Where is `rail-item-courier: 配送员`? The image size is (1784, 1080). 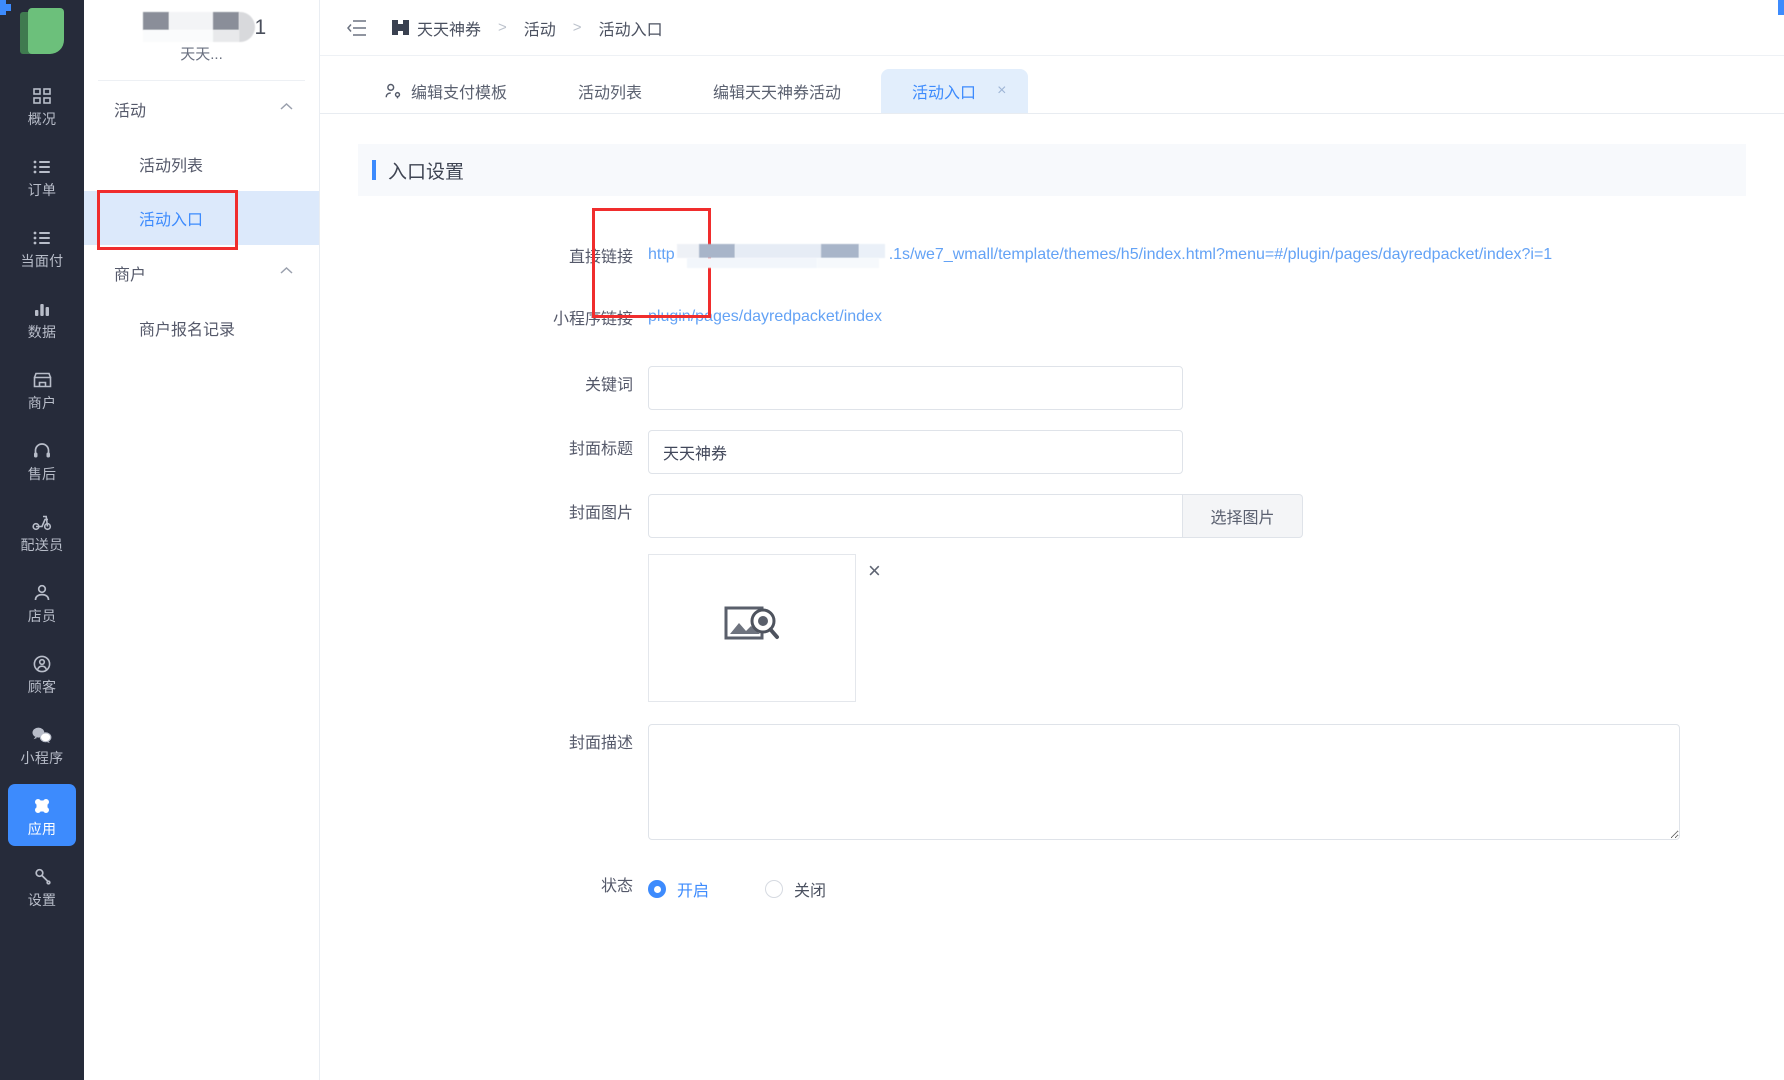
rail-item-courier: 配送员 is located at coordinates (42, 531).